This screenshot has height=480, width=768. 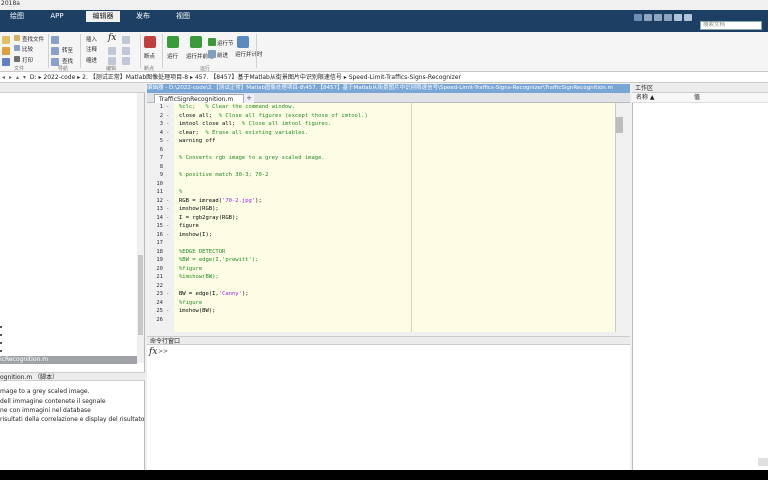 What do you see at coordinates (249, 54) in the screenshot?
I see `run-and-time-button: 运行并计时` at bounding box center [249, 54].